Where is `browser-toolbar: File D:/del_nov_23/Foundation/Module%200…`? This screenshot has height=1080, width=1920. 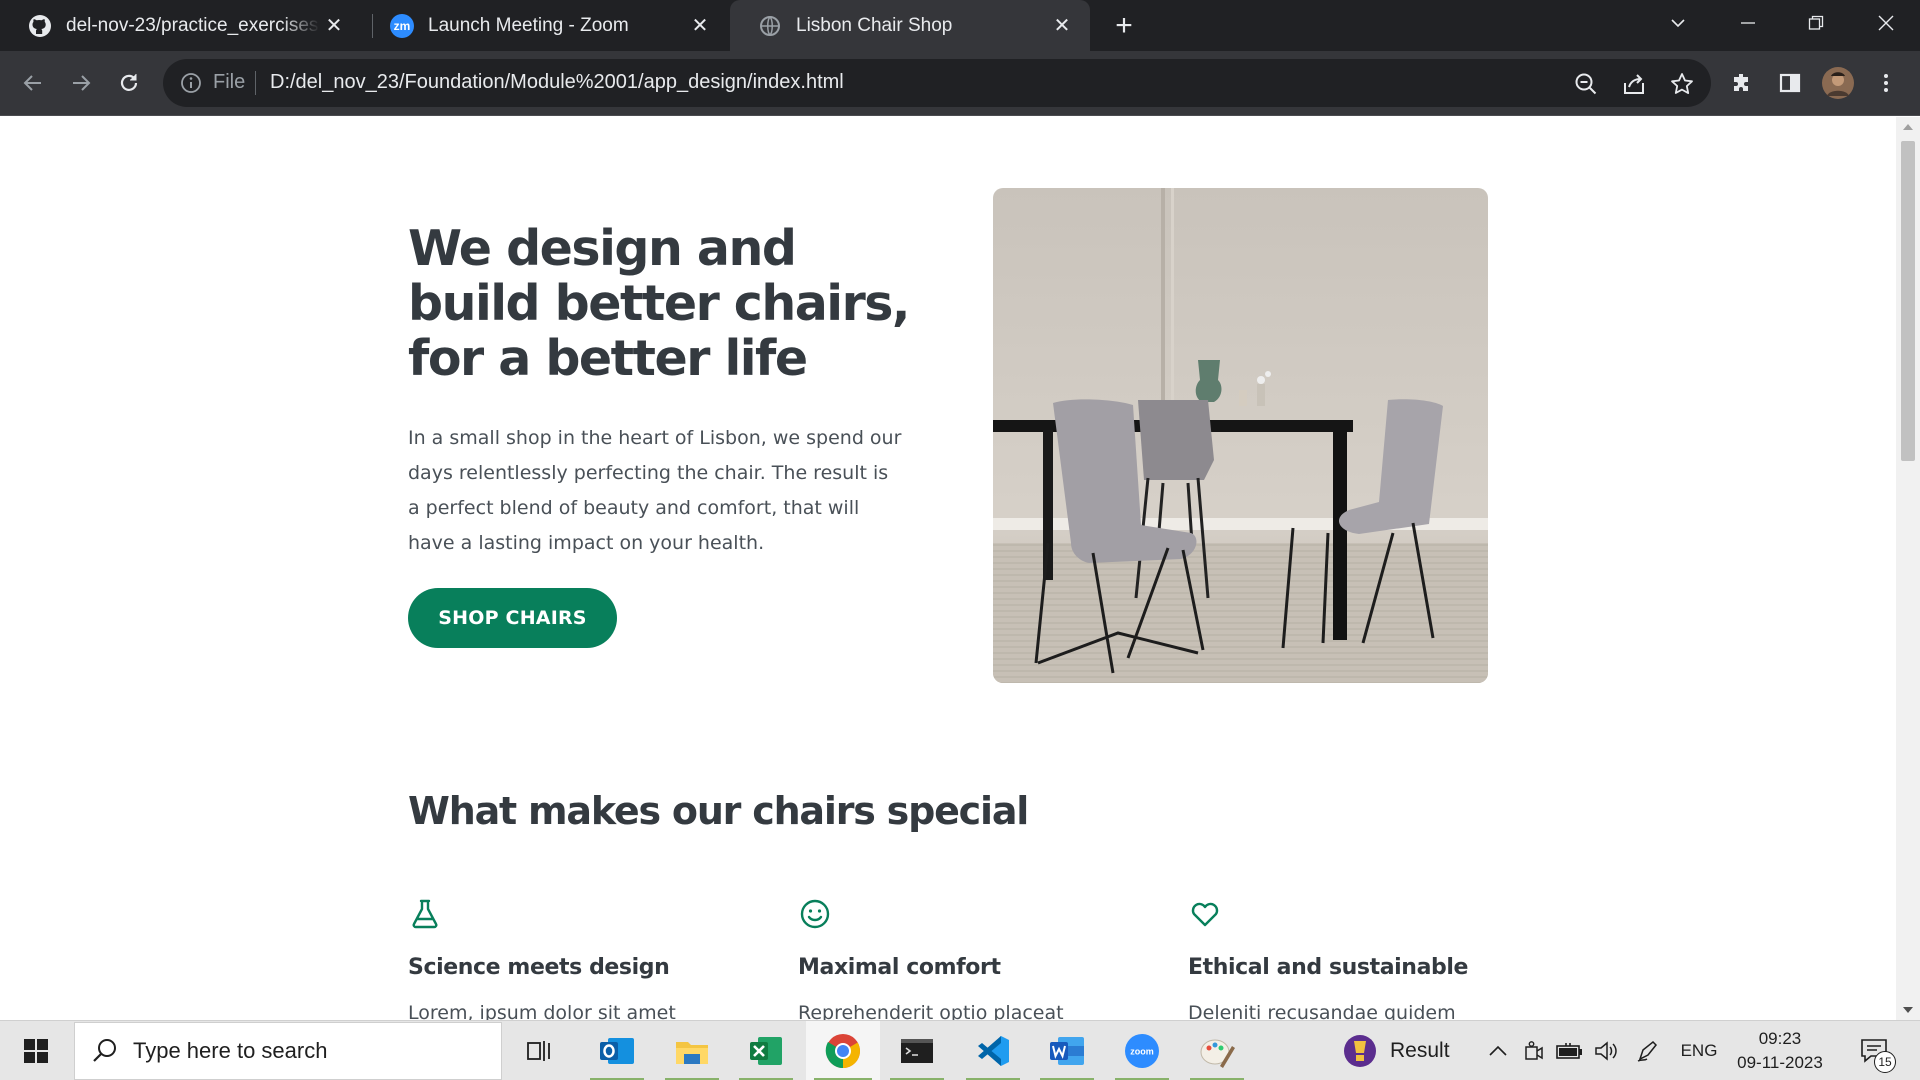
browser-toolbar: File D:/del_nov_23/Foundation/Module%200… is located at coordinates (960, 83).